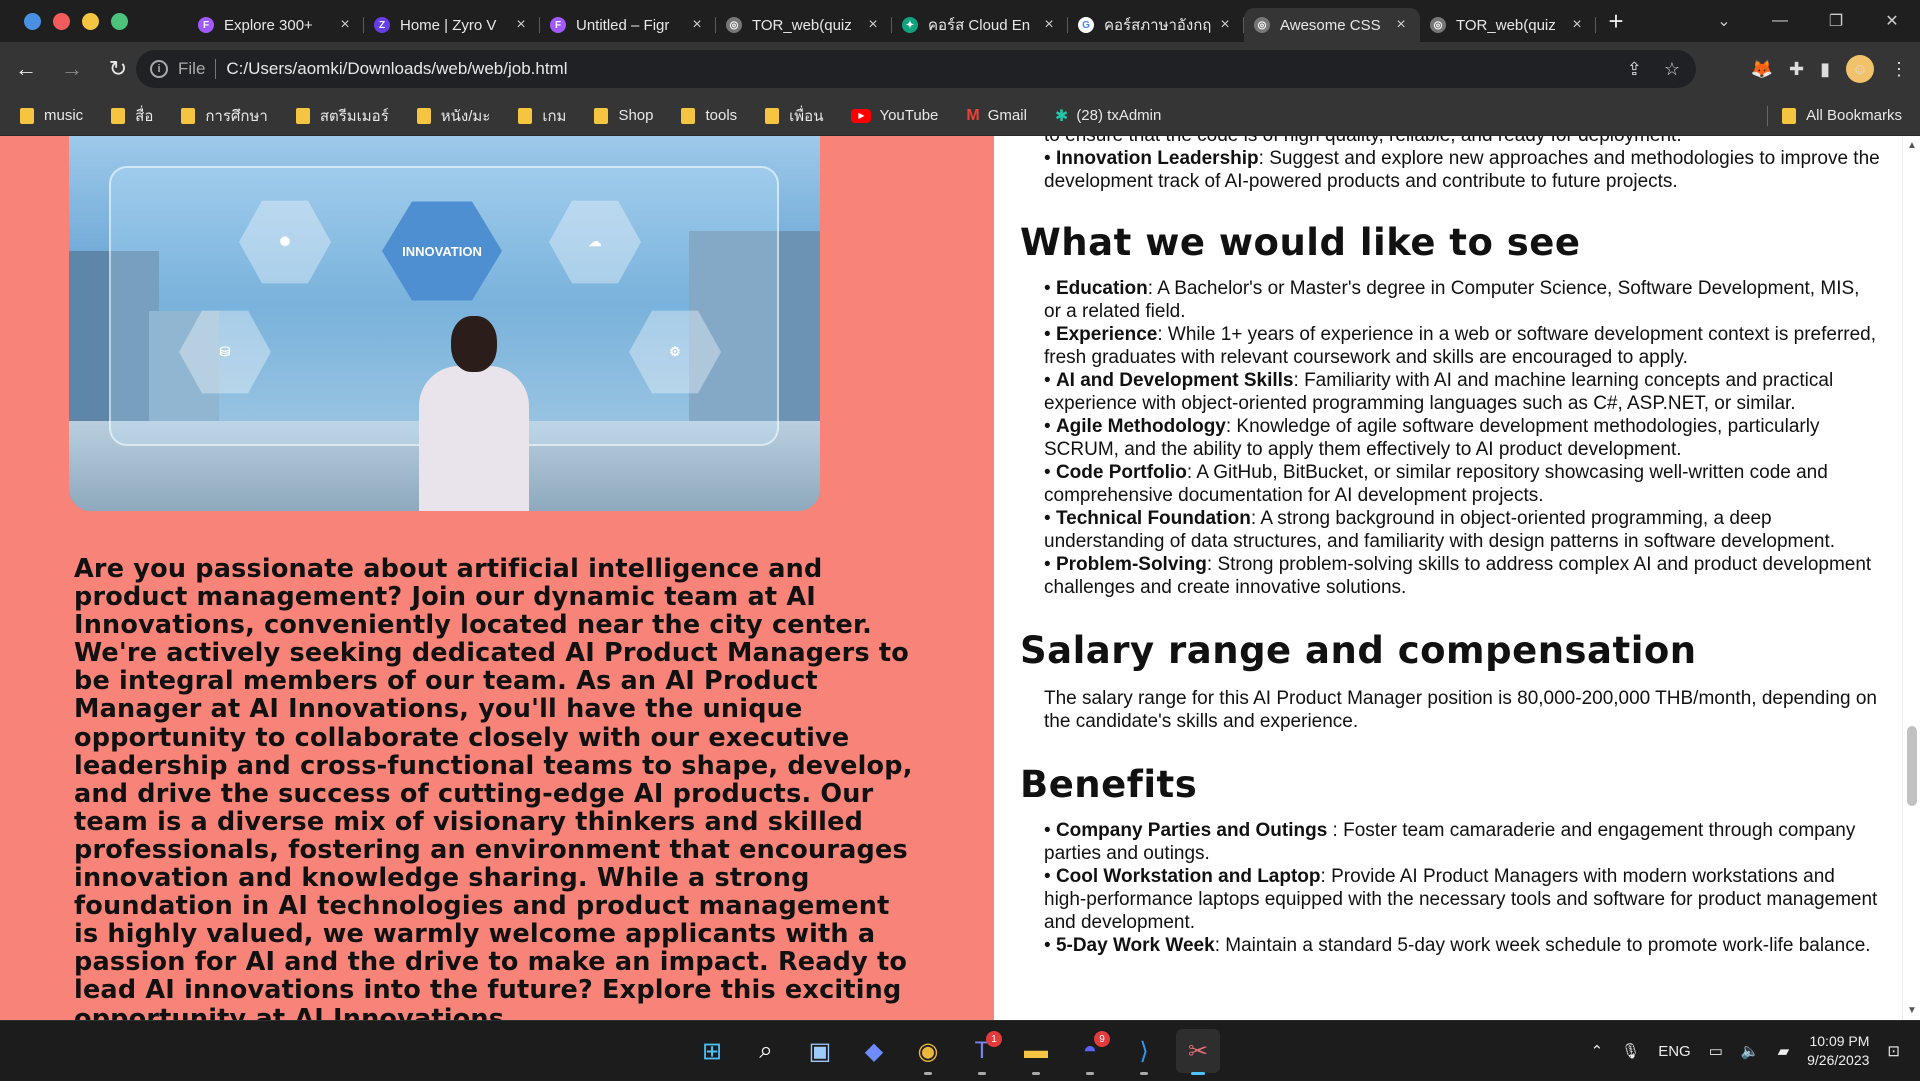 The image size is (1920, 1081). I want to click on tab-search-icon: ⌄, so click(1724, 21).